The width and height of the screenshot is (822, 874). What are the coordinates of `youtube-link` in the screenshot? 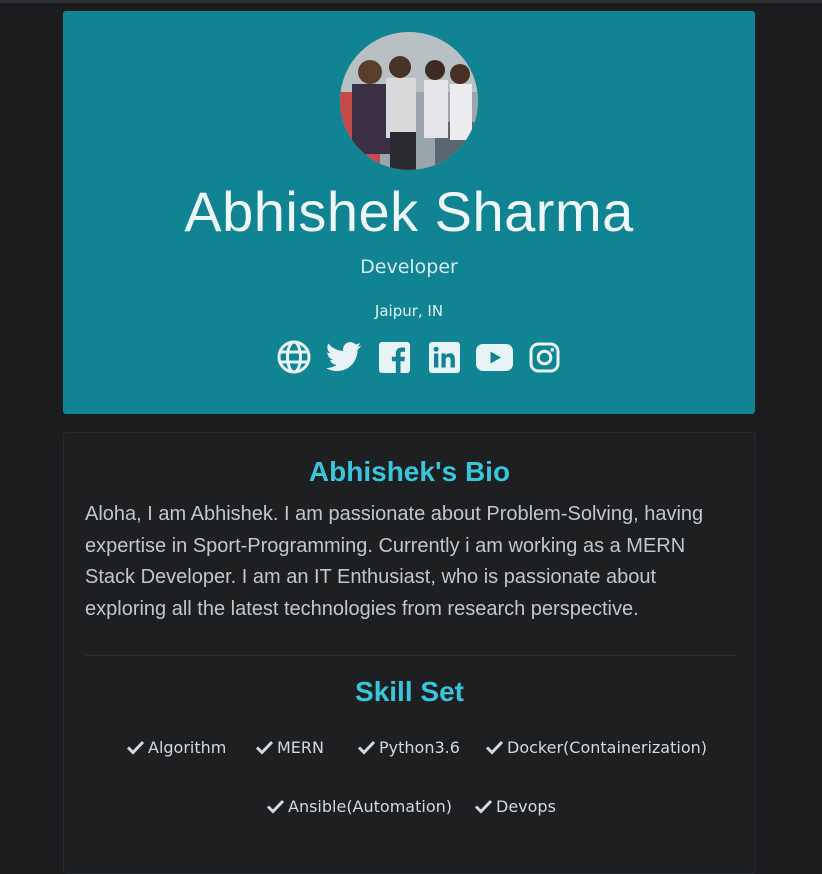 It's located at (494, 357).